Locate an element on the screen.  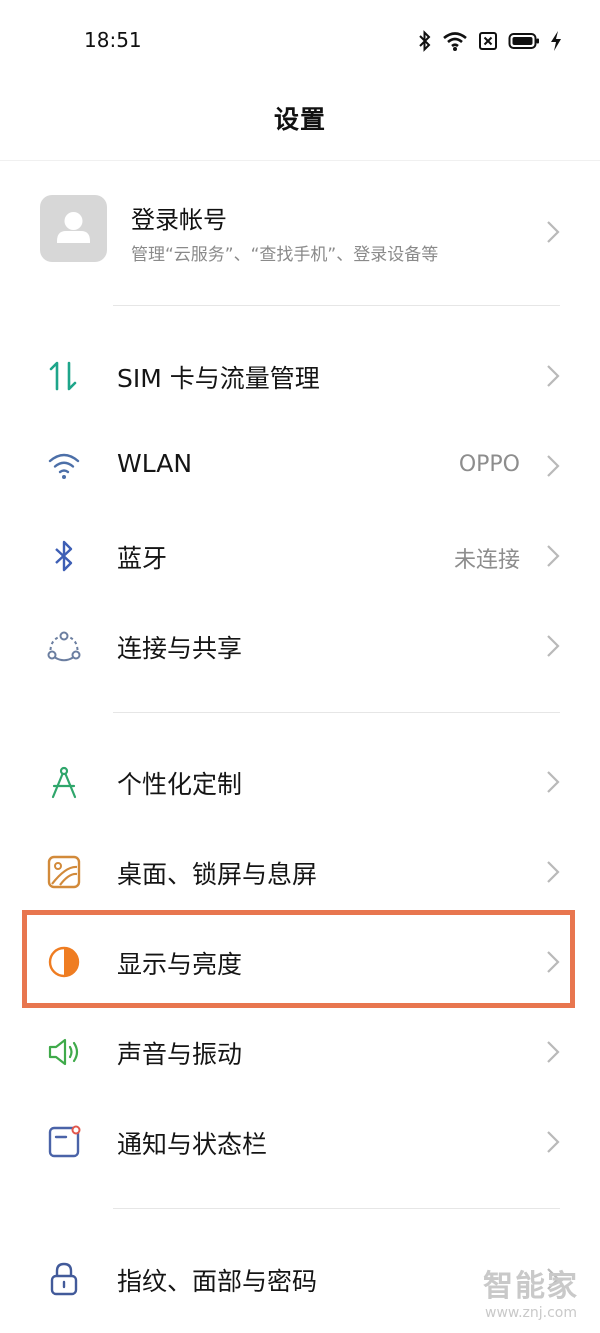
sim-off-icon is located at coordinates (488, 41).